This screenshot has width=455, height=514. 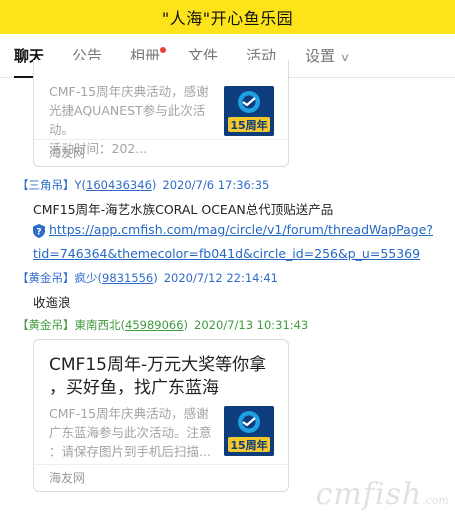 What do you see at coordinates (369, 494) in the screenshot?
I see `watermark-main: cmfish` at bounding box center [369, 494].